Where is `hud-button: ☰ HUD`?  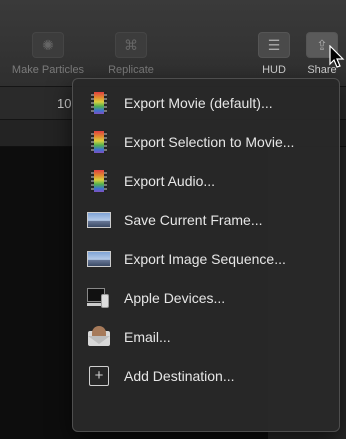
hud-button: ☰ HUD is located at coordinates (274, 54).